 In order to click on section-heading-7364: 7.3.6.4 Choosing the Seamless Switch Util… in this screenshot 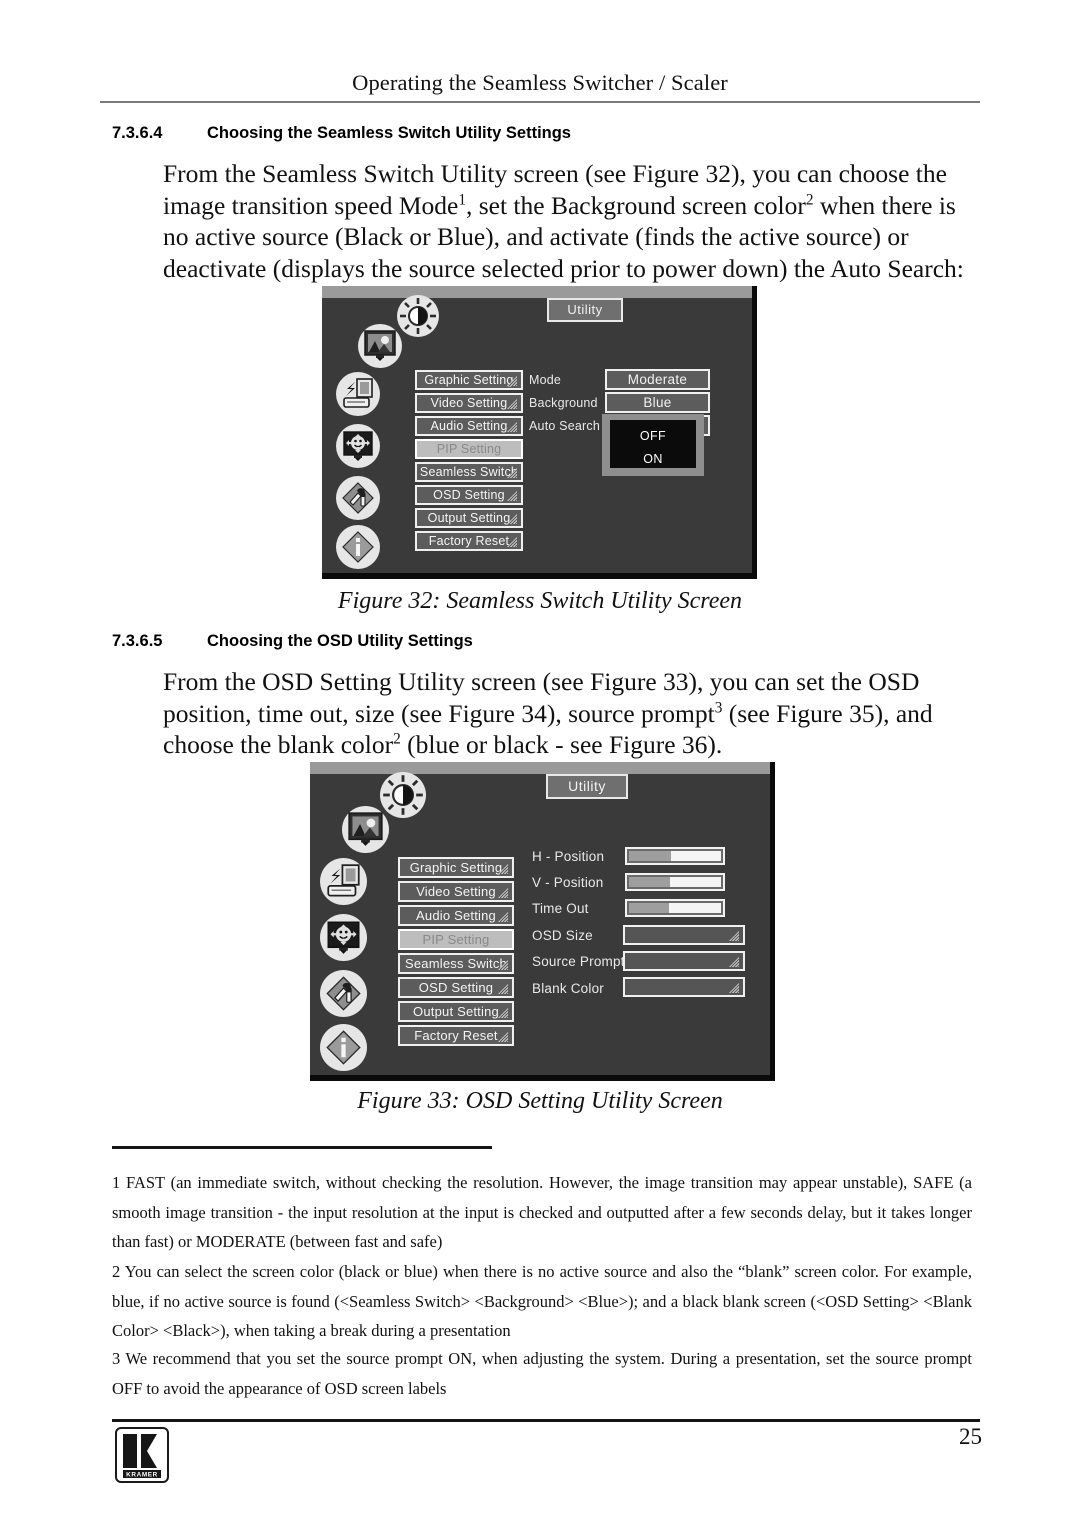, I will do `click(341, 133)`.